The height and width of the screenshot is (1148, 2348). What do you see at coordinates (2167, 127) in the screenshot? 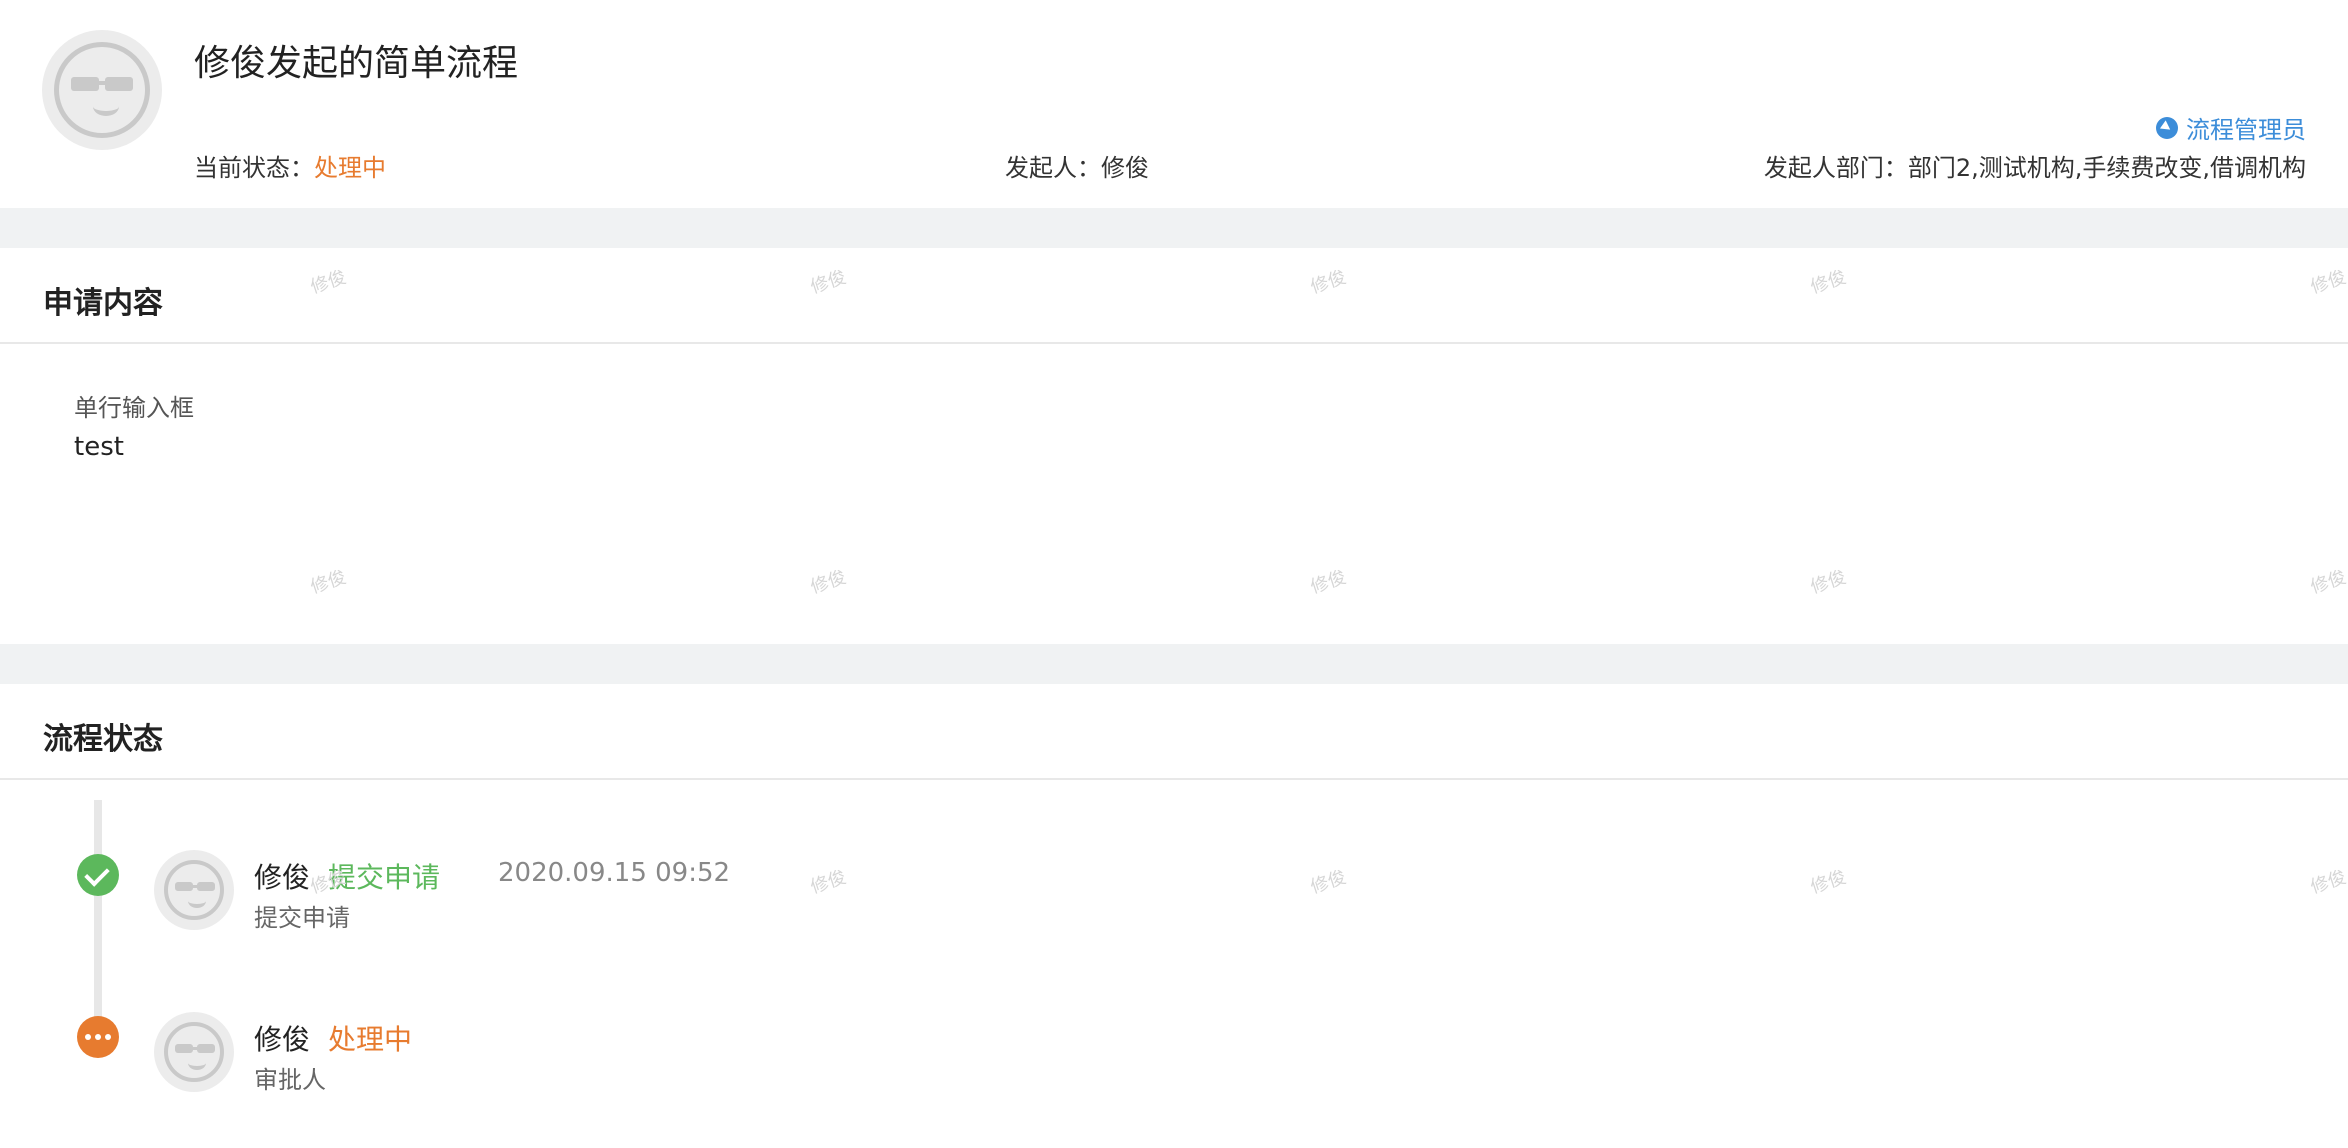
I see `pointer-icon` at bounding box center [2167, 127].